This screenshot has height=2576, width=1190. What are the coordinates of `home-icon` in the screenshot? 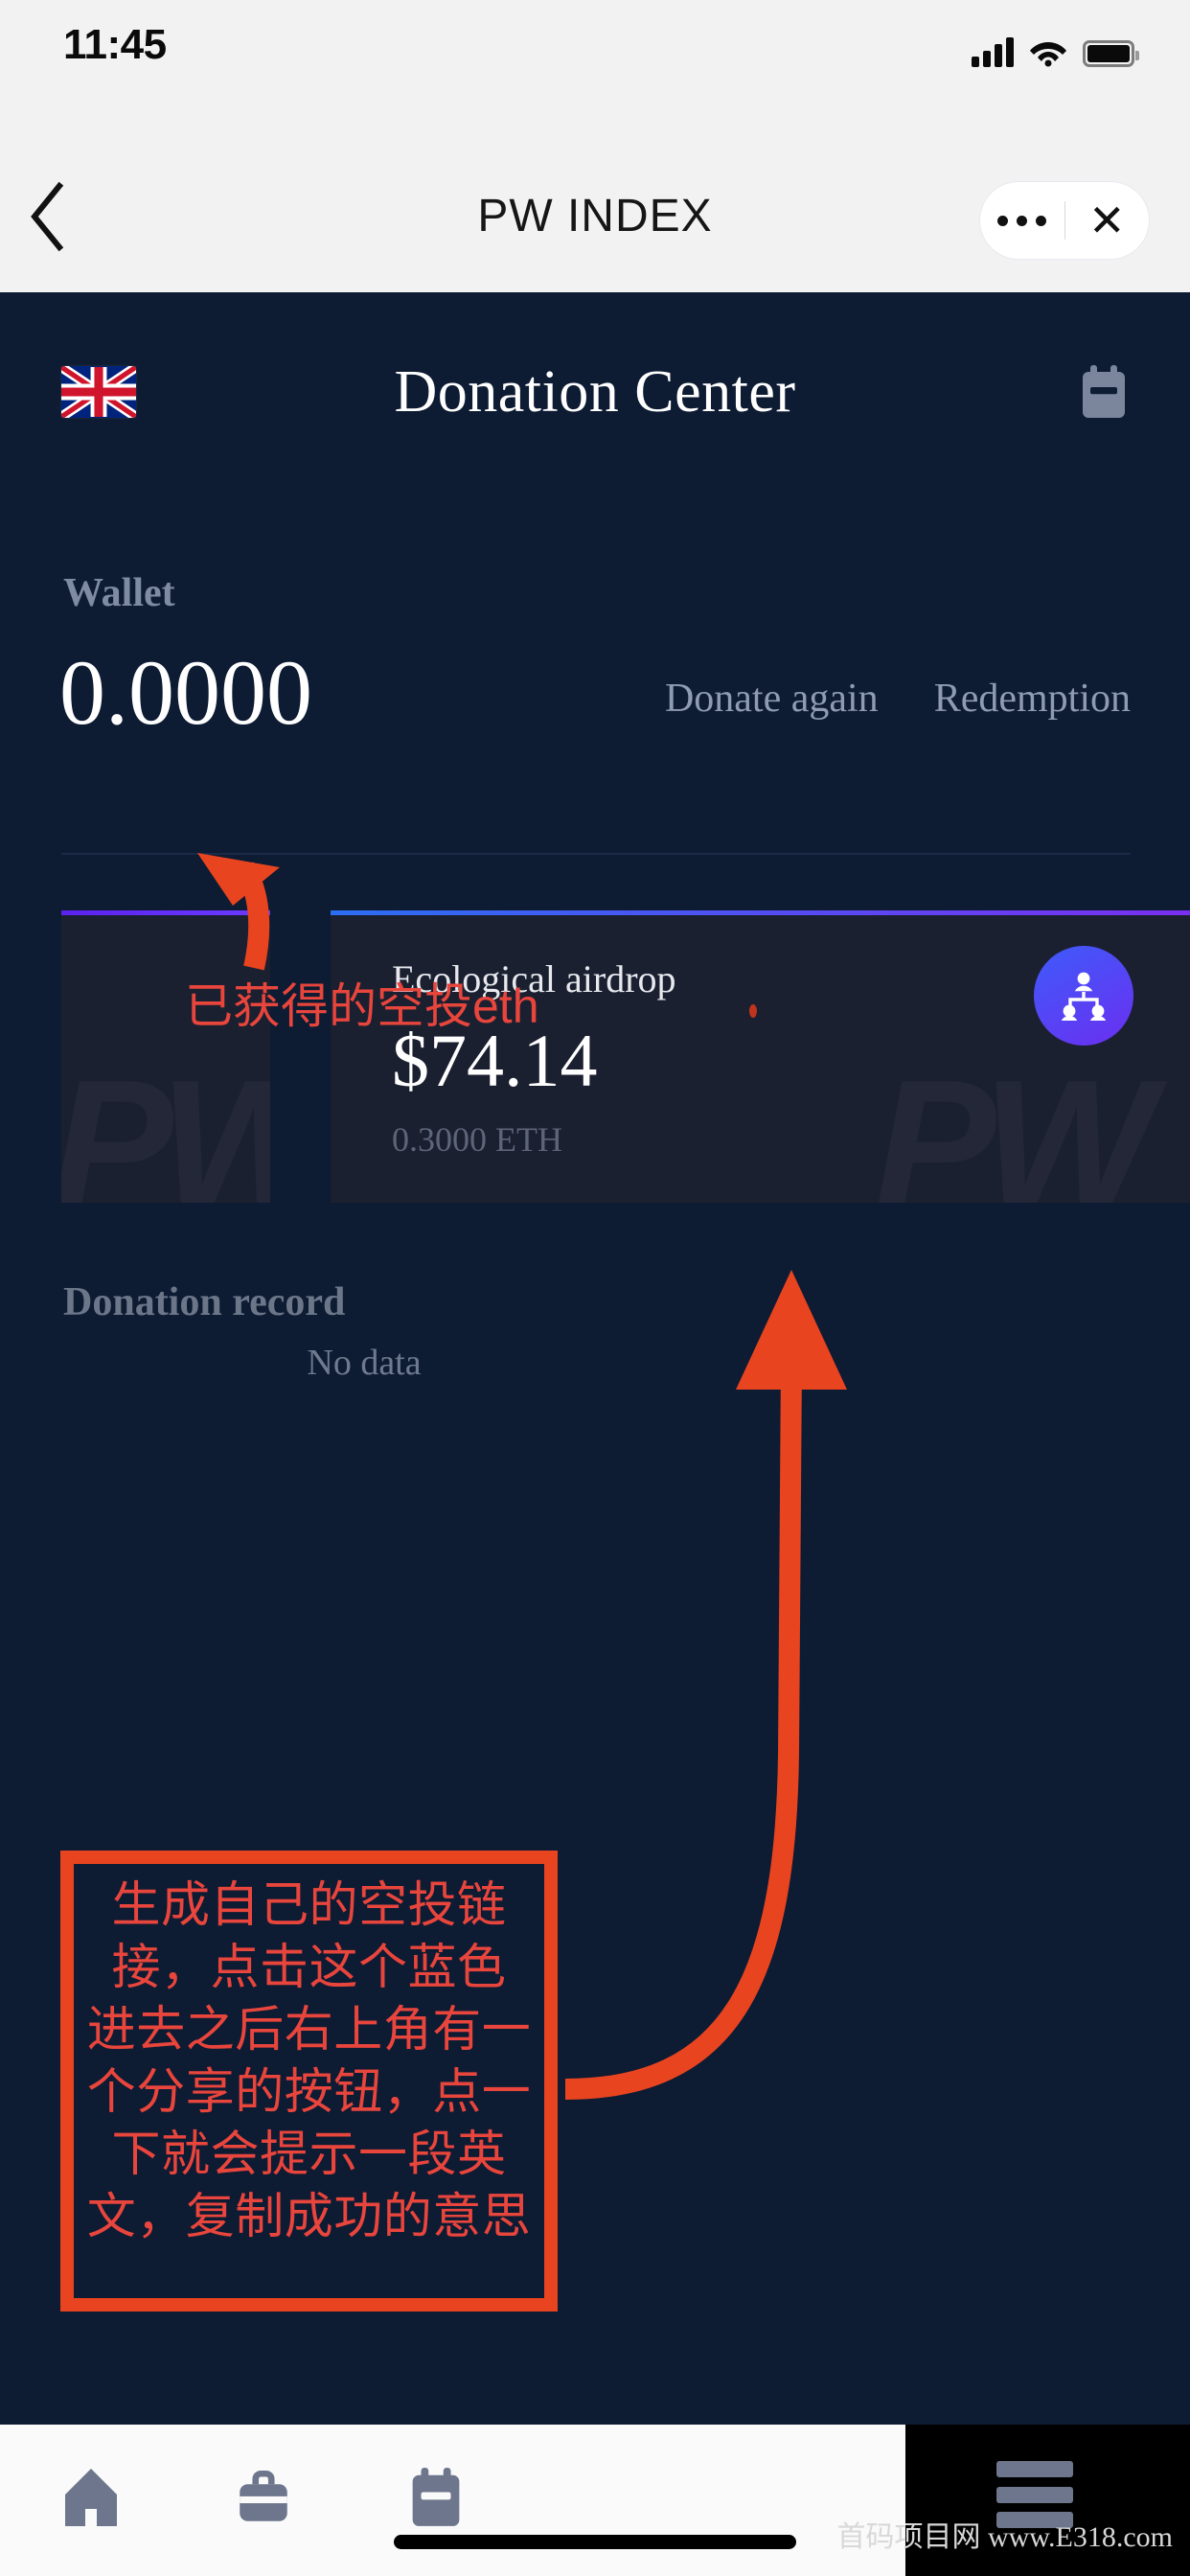 It's located at (91, 2500).